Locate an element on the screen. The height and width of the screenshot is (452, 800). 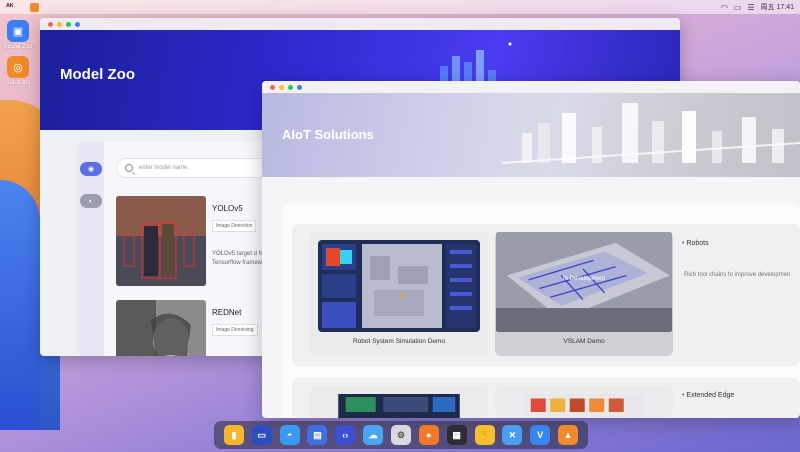
solution-group-title: Robots is located at coordinates (695, 243).